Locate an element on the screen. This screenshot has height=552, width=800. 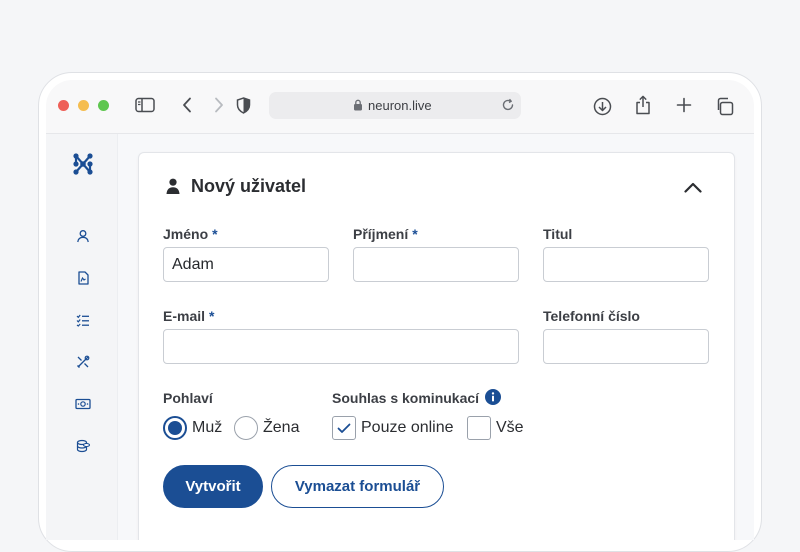
title-label: Titul is located at coordinates (558, 234).